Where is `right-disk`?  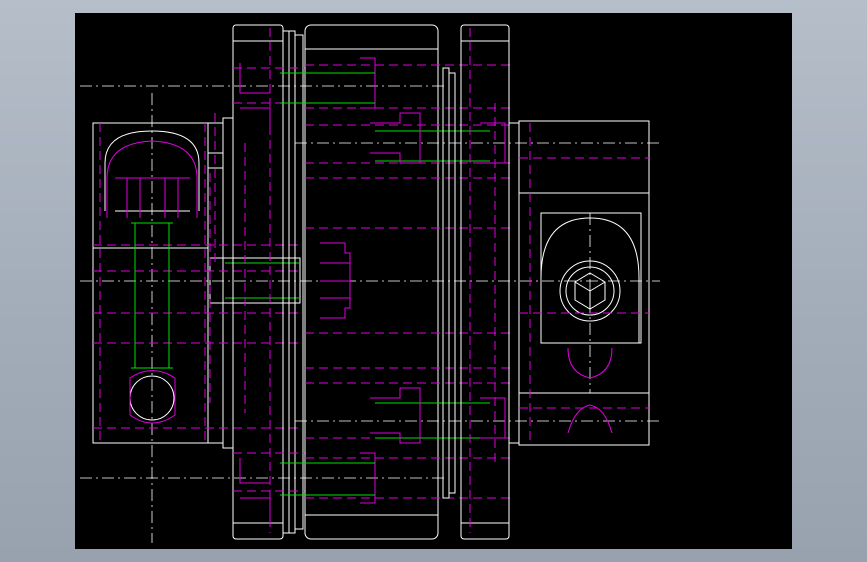
right-disk is located at coordinates (440, 282).